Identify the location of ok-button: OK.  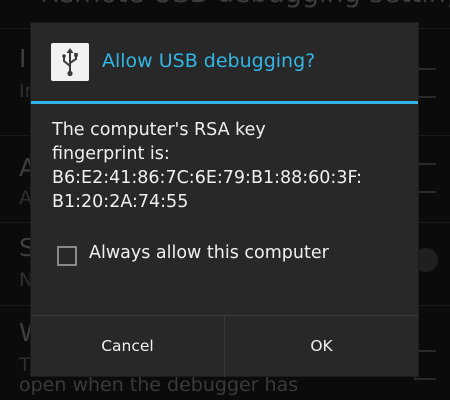
(321, 346).